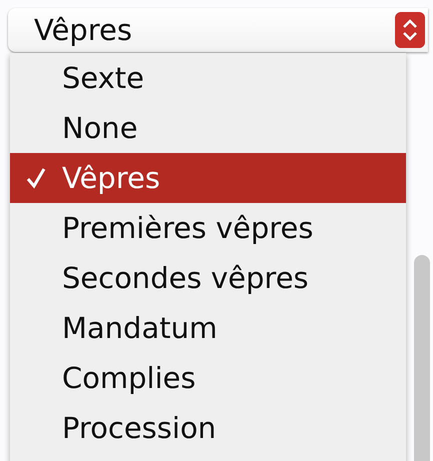  I want to click on menu-item: Vêpres, so click(208, 178).